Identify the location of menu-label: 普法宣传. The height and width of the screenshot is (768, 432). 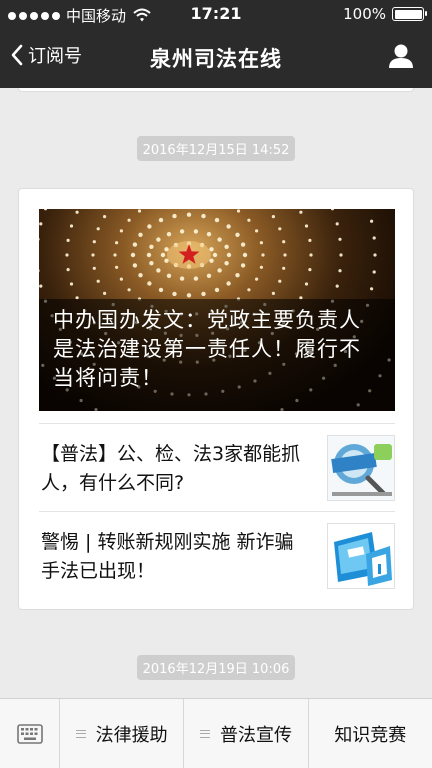
(255, 735).